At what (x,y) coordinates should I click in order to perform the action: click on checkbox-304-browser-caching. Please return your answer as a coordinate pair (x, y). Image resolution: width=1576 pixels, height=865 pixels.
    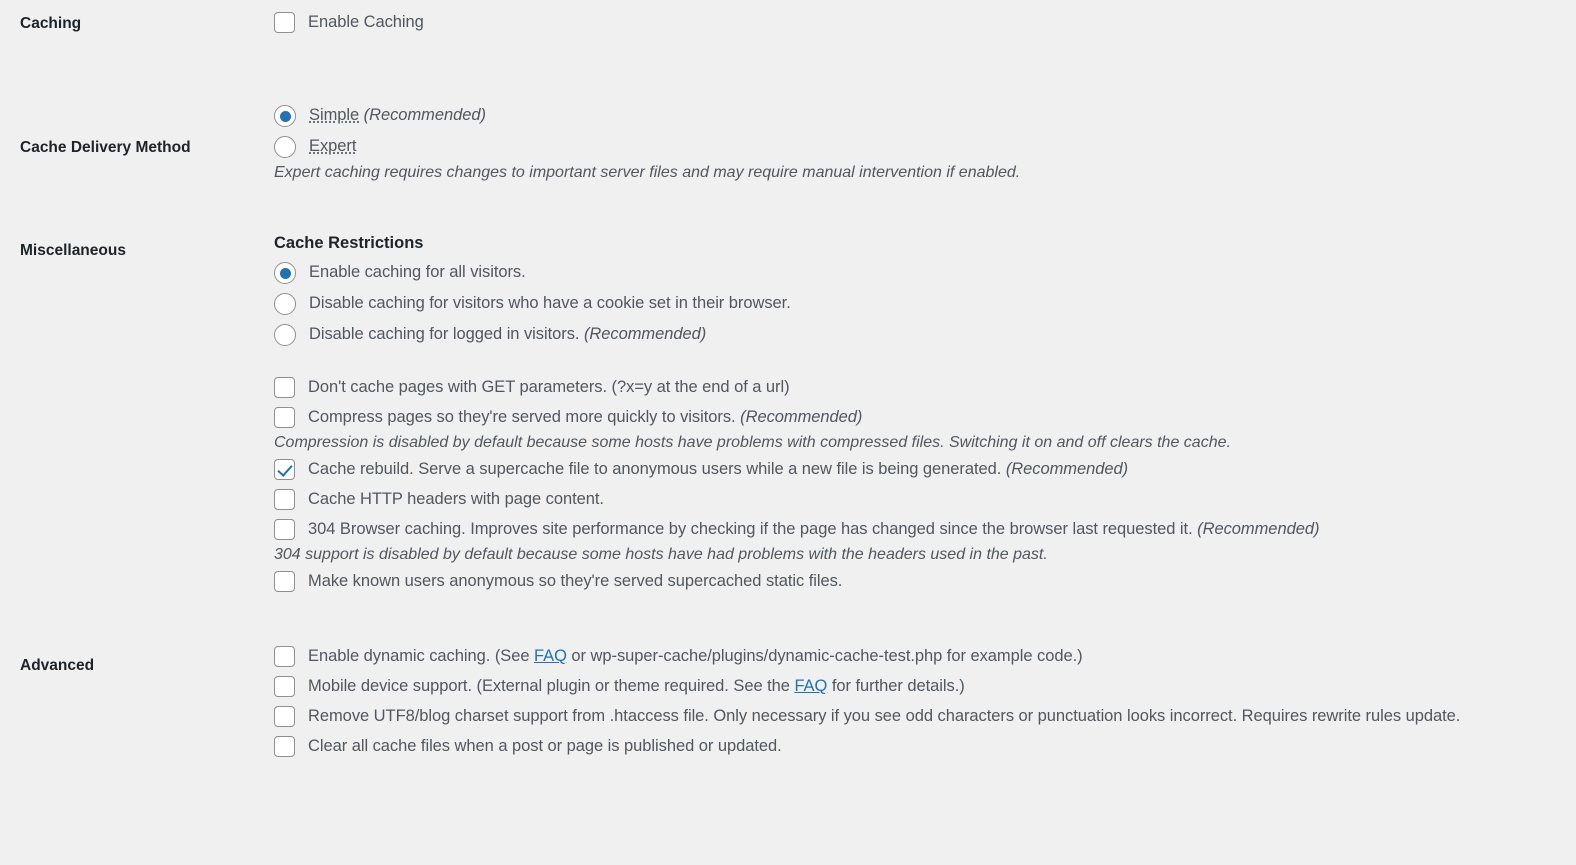
    Looking at the image, I should click on (284, 529).